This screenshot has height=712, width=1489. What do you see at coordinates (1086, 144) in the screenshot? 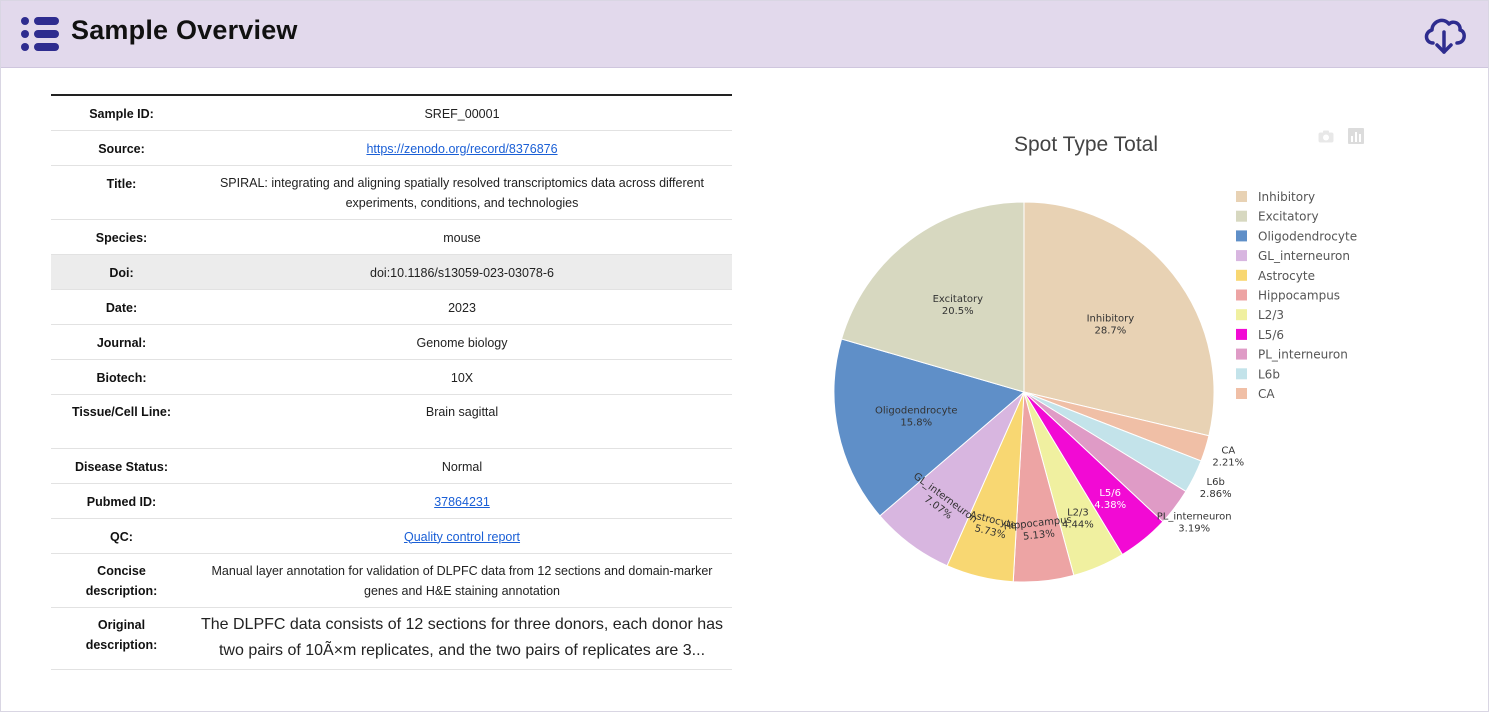
I see `chart-title: Spot Type Total` at bounding box center [1086, 144].